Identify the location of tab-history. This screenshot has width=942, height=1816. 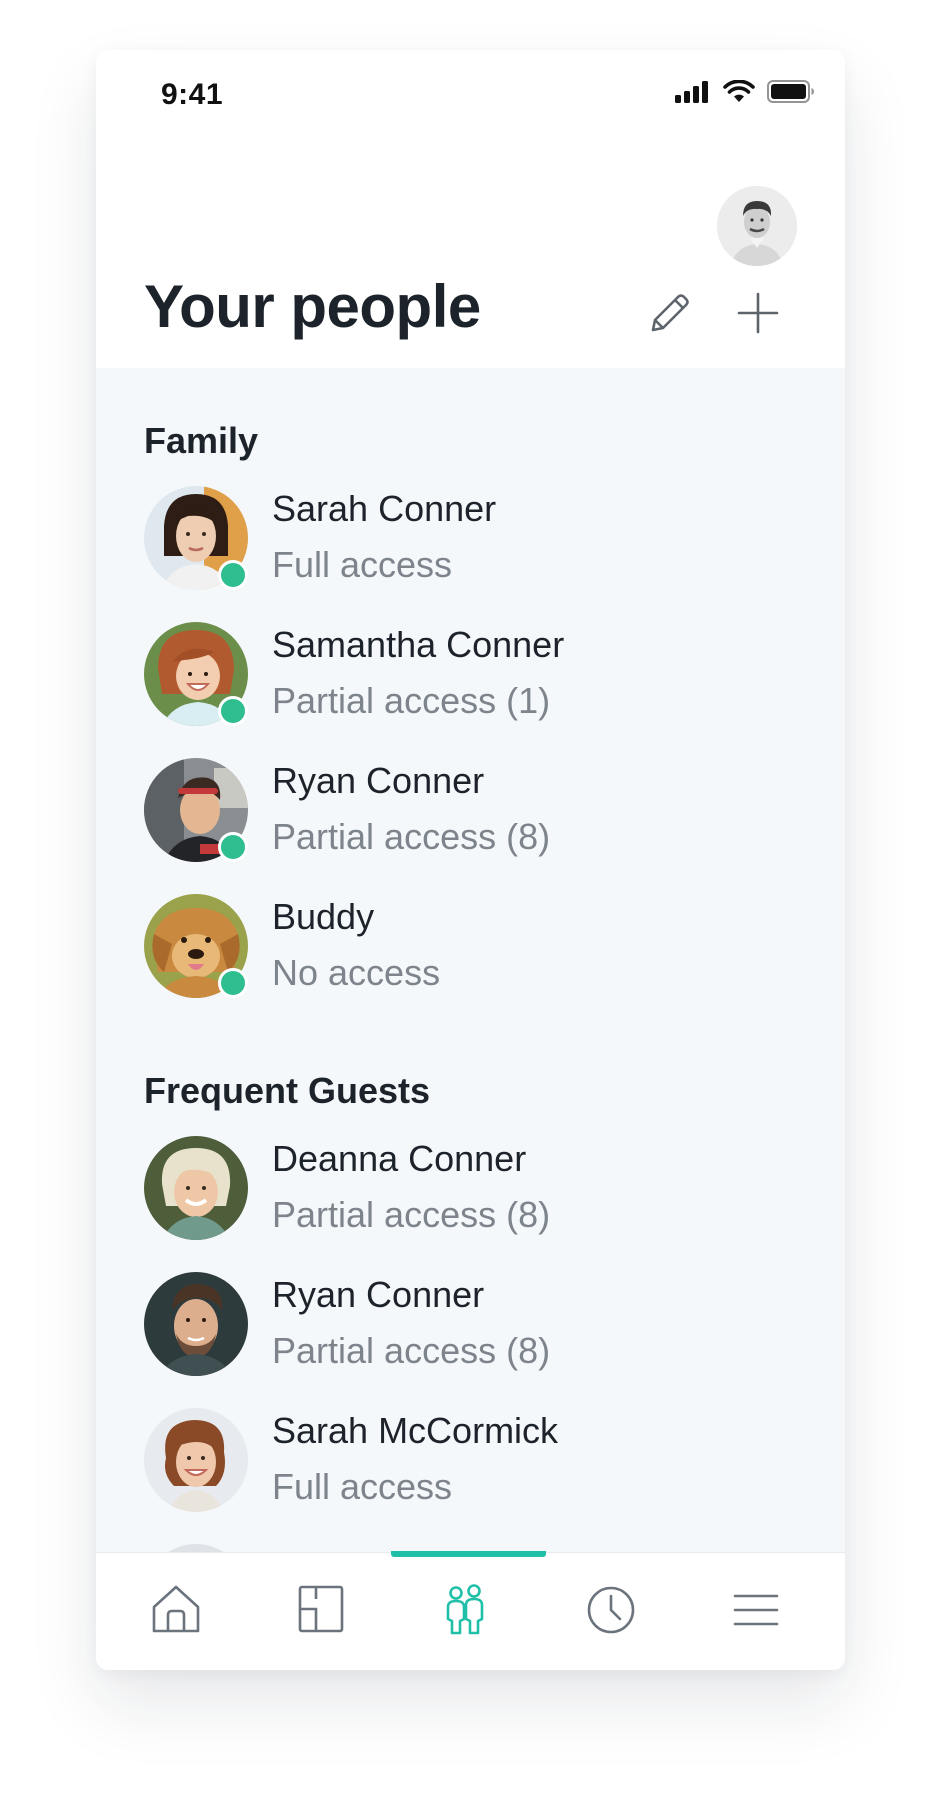
(611, 1609).